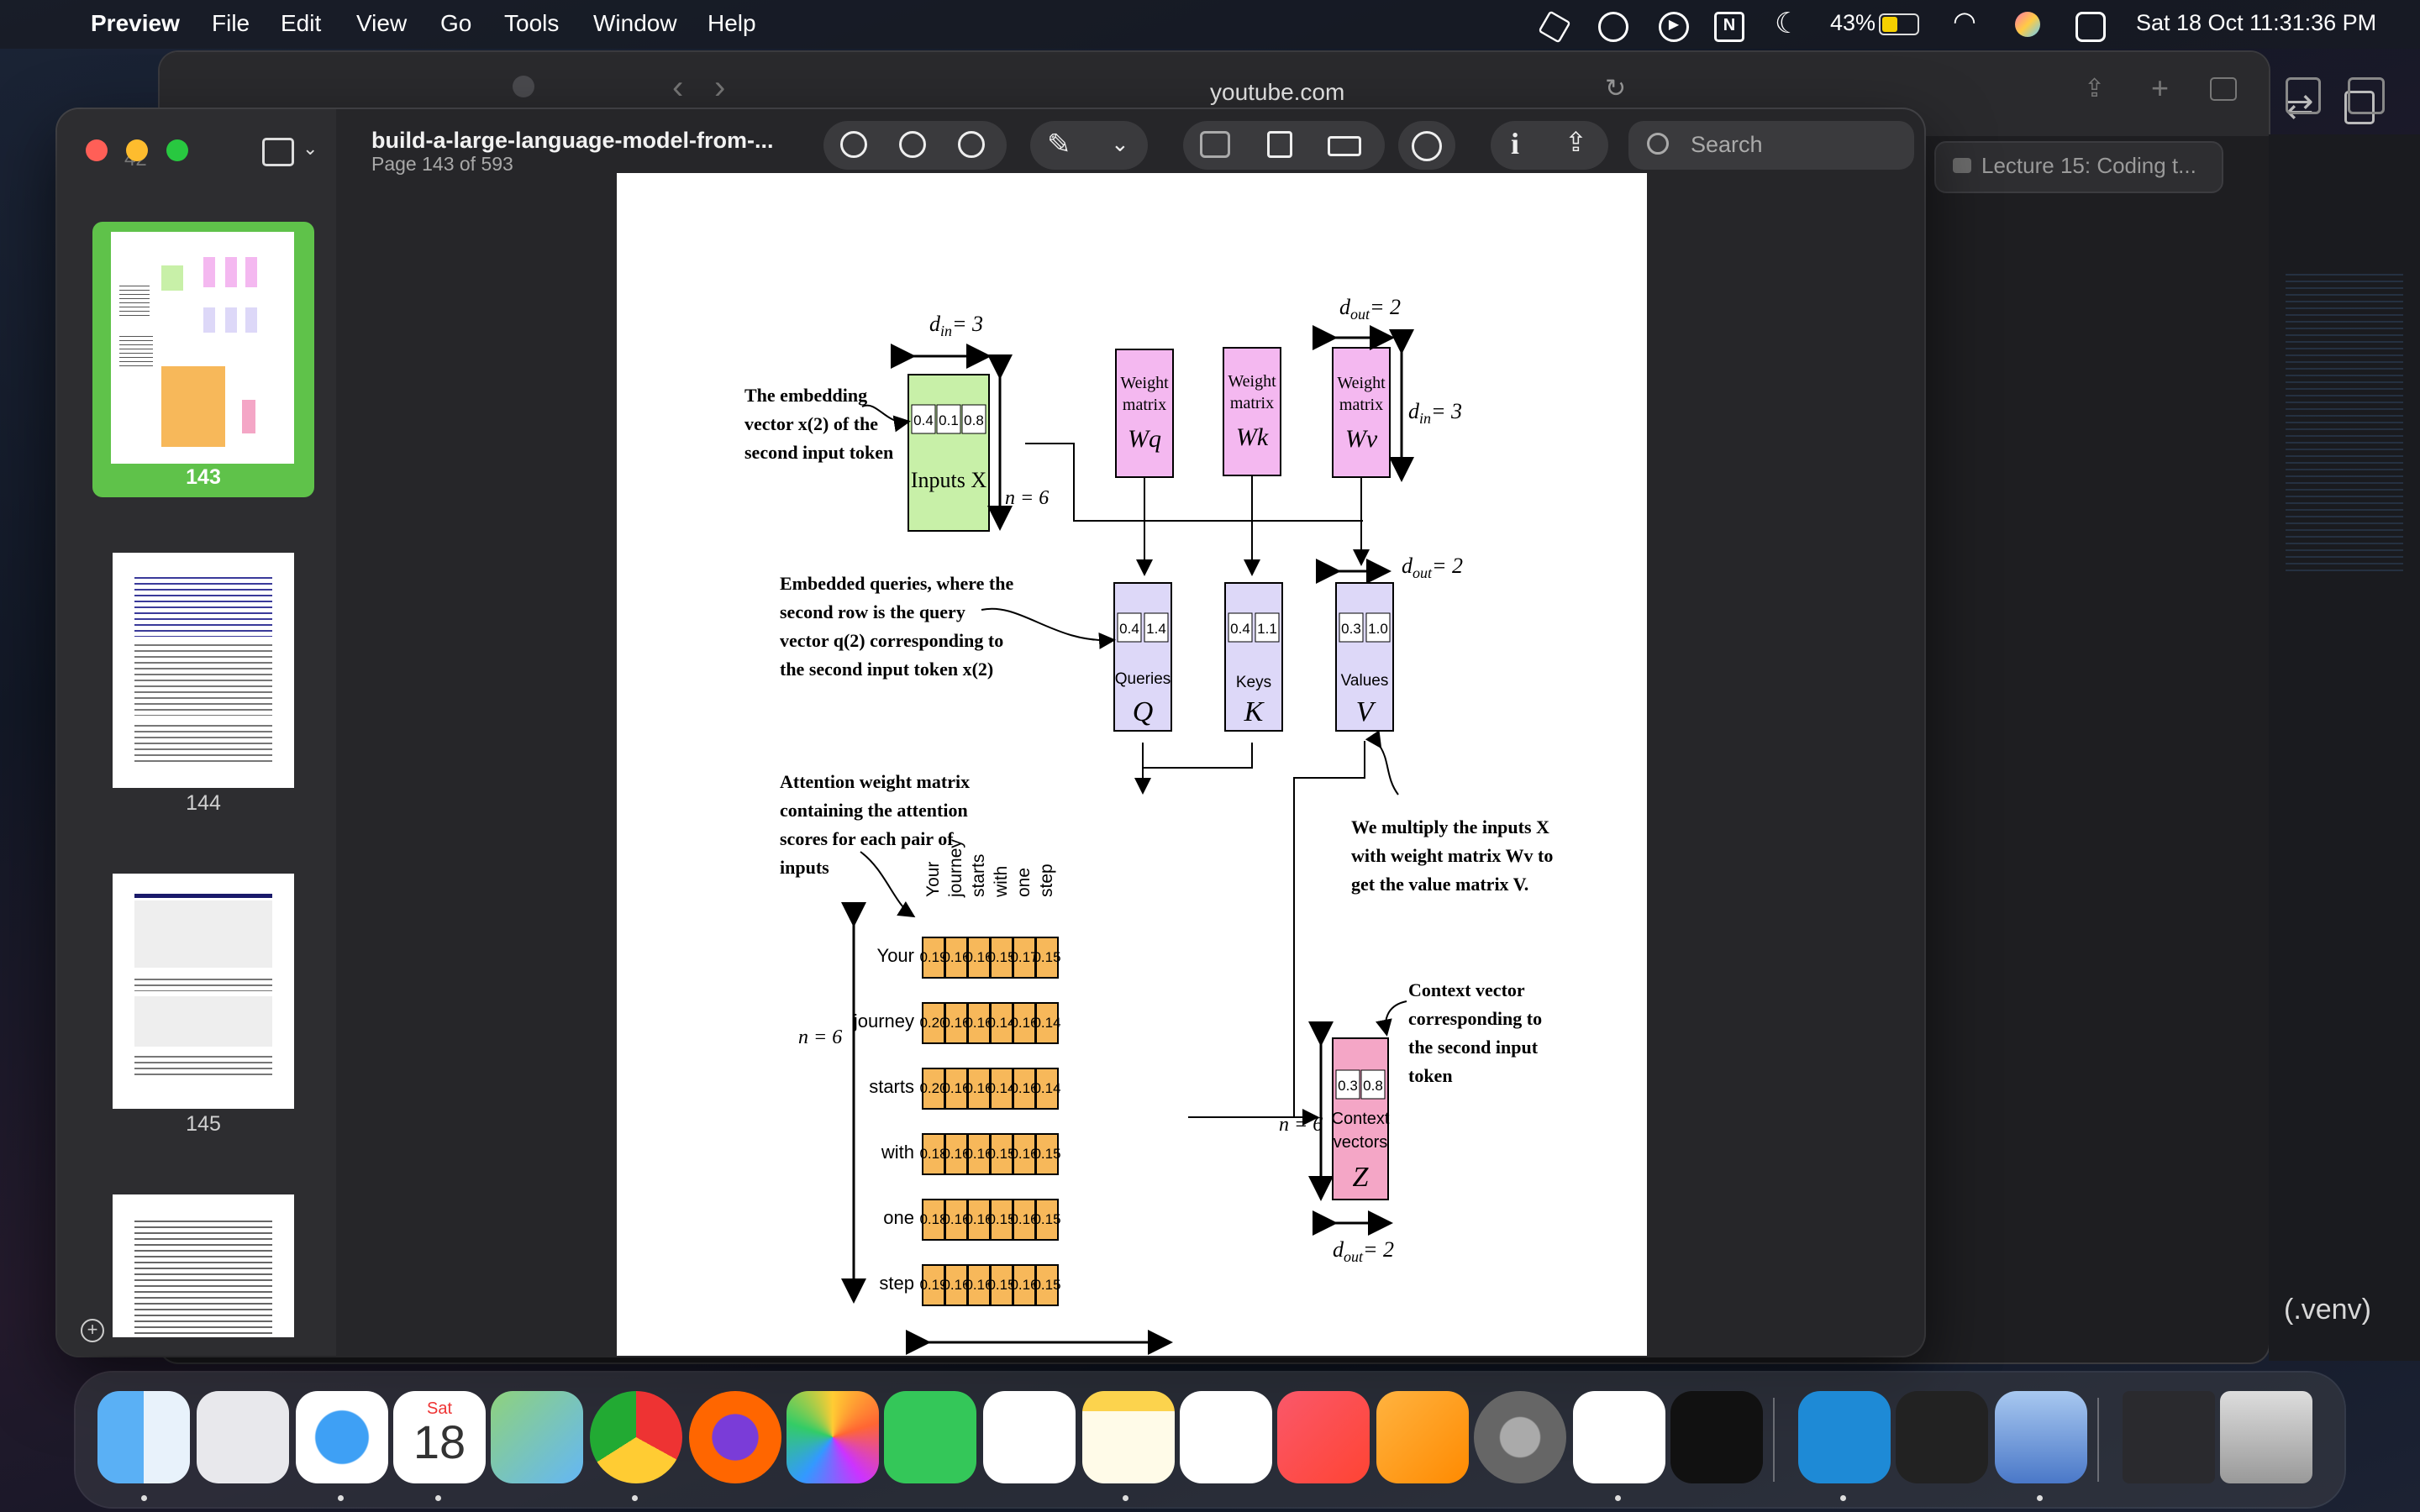  Describe the element at coordinates (1089, 145) in the screenshot. I see `markup-controls: ✎ ⌄` at that location.